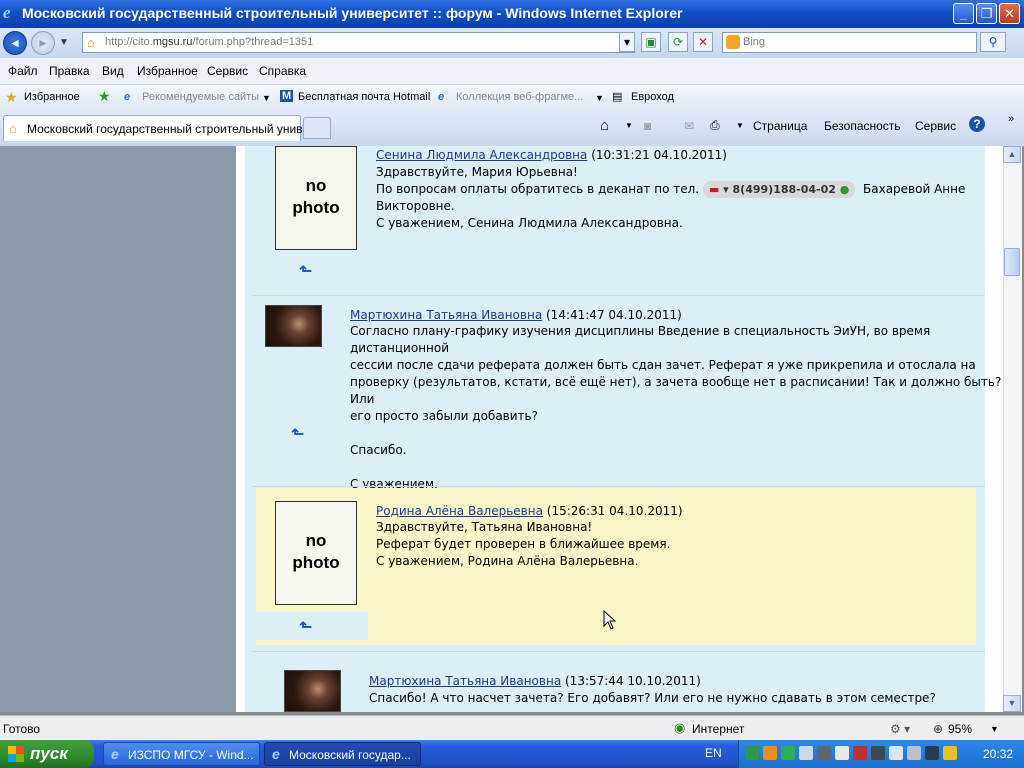 Image resolution: width=1024 pixels, height=768 pixels. I want to click on refresh-icon: ⟳, so click(678, 42).